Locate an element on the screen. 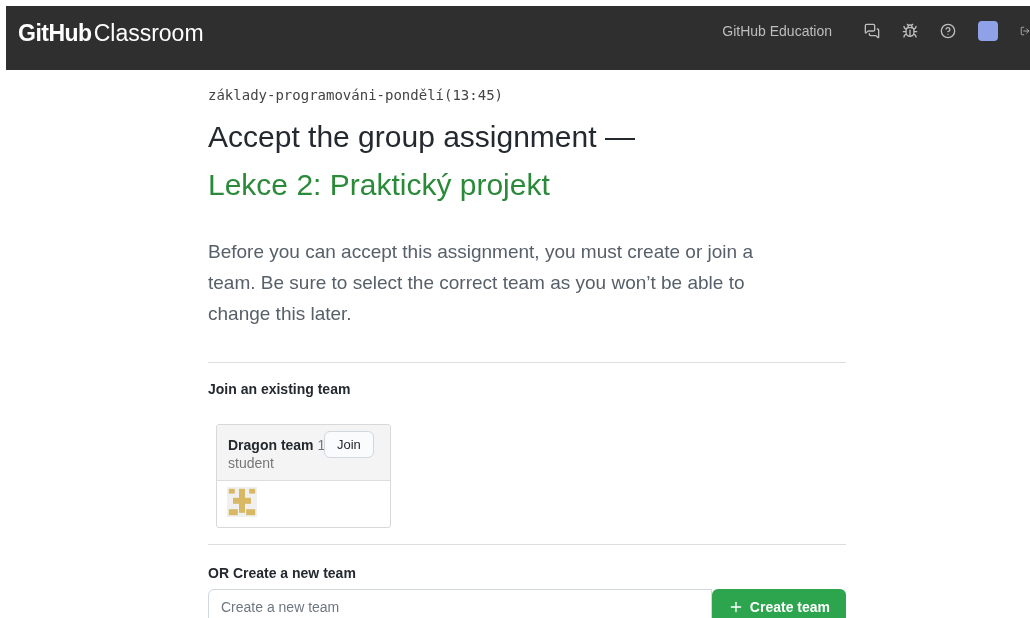  feedback-icon is located at coordinates (872, 31).